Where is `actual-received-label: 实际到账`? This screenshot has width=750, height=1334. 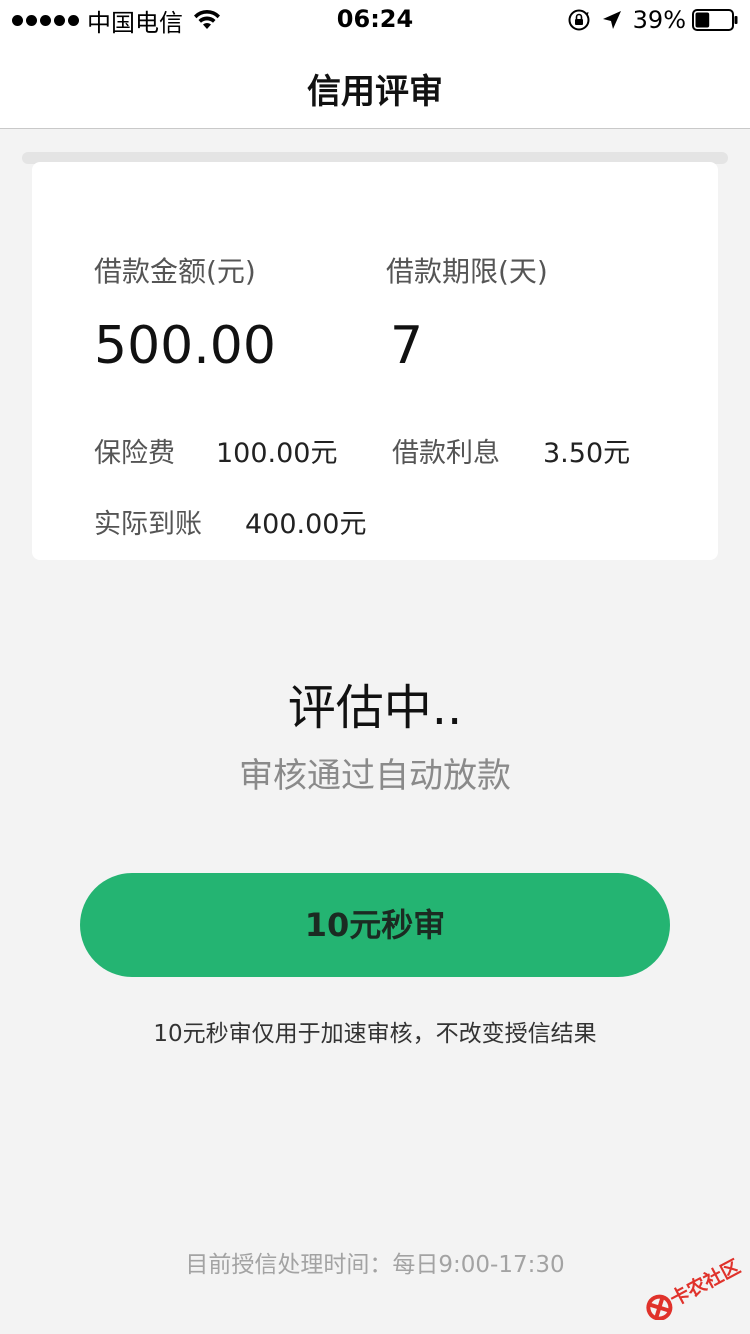
actual-received-label: 实际到账 is located at coordinates (148, 524).